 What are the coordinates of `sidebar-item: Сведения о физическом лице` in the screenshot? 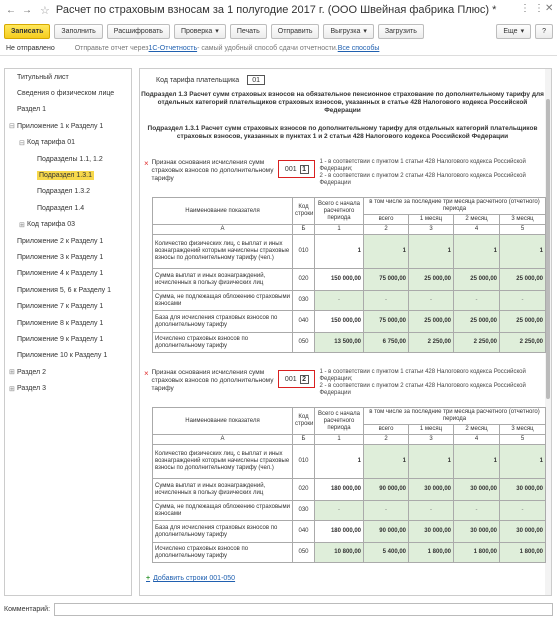 It's located at (68, 93).